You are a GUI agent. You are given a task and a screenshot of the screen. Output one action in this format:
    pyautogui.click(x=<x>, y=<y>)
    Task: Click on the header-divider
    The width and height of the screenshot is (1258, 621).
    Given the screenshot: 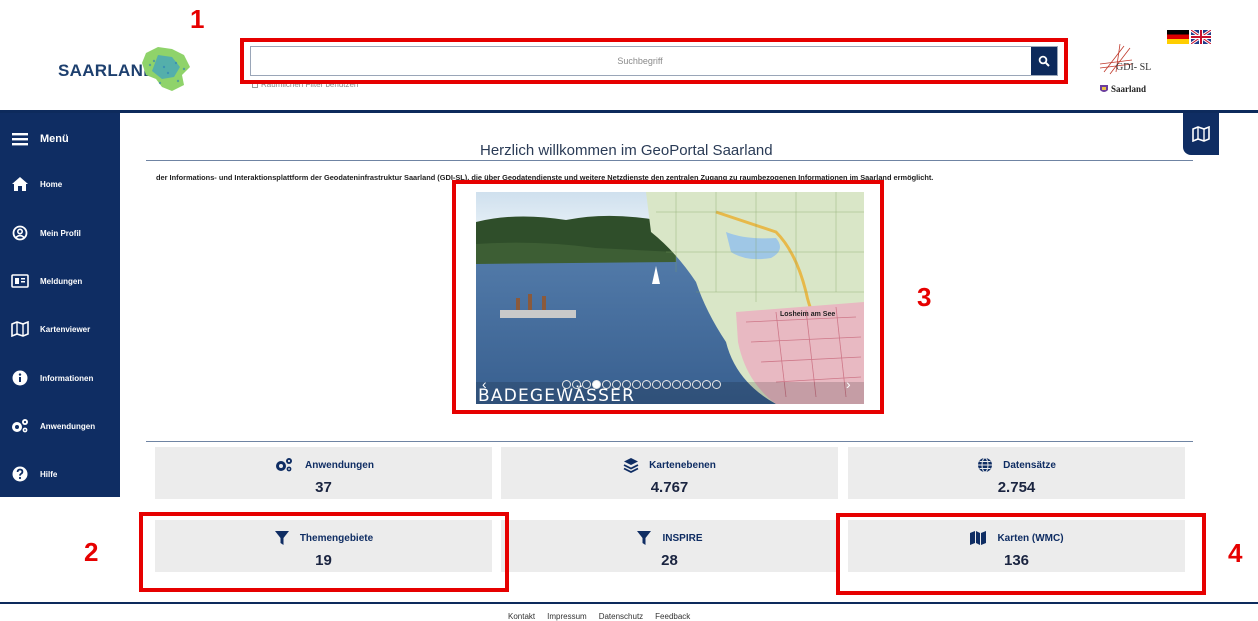 What is the action you would take?
    pyautogui.click(x=629, y=111)
    